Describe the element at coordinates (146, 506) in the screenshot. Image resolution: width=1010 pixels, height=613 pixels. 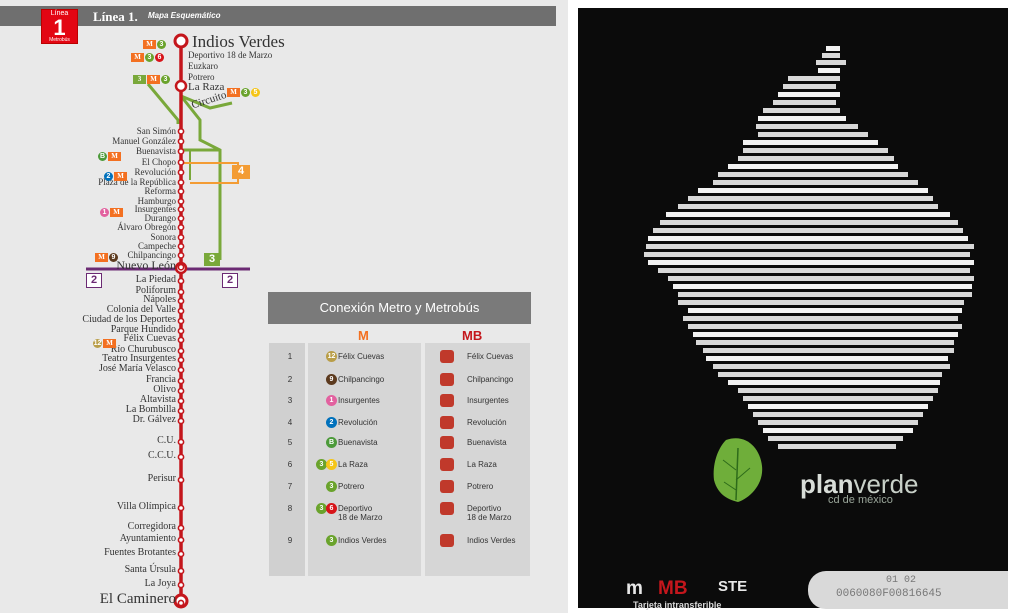
I see `station-stations_south-3: Villa Olímpica` at that location.